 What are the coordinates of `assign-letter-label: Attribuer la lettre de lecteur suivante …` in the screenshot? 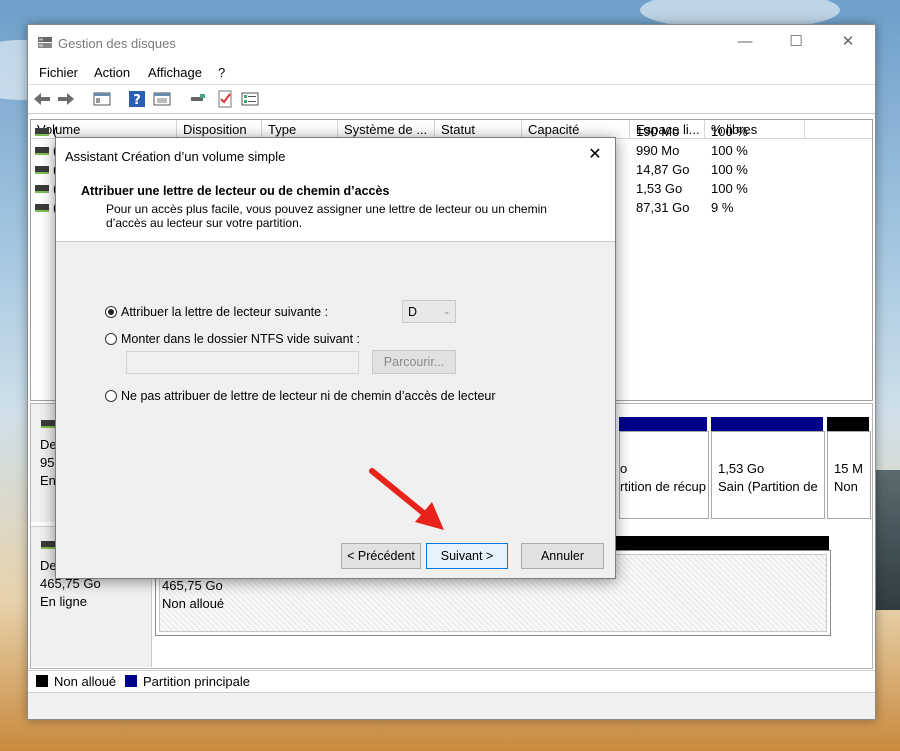 It's located at (224, 312).